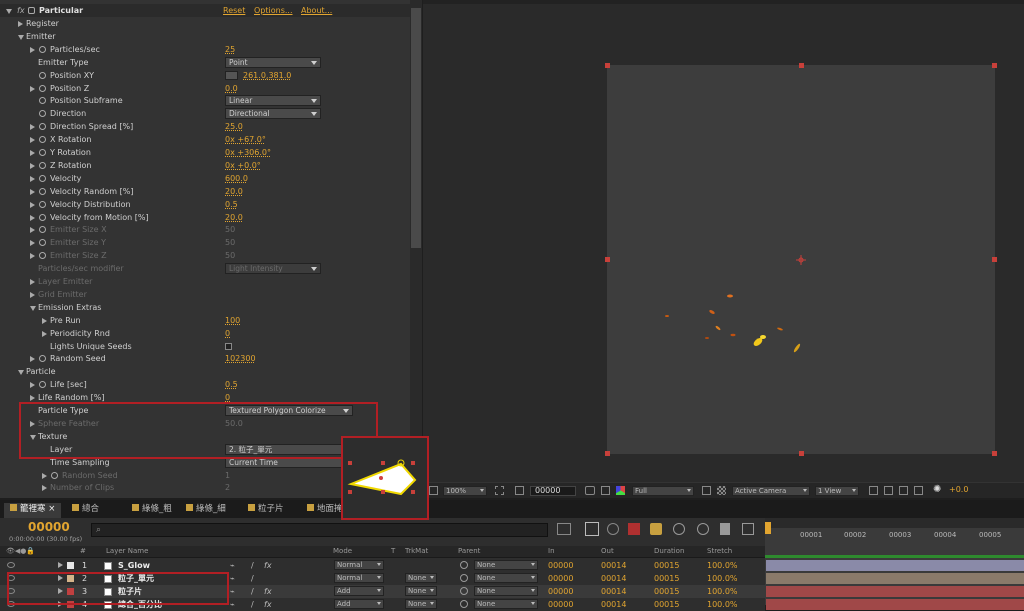  I want to click on property-row: Velocity from Motion [%] 20.0, so click(205, 217).